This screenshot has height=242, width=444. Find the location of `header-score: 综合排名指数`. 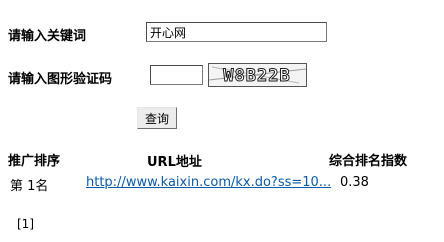

header-score: 综合排名指数 is located at coordinates (368, 161).